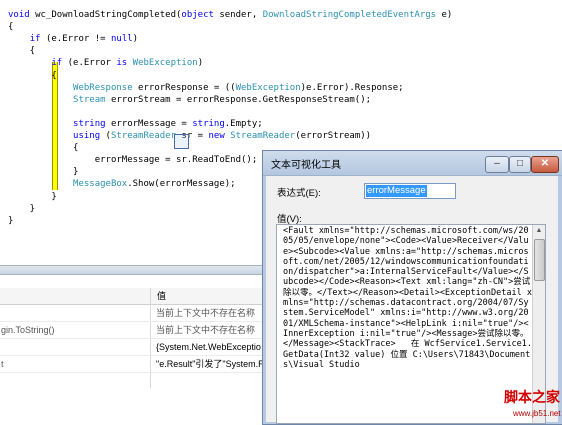 Image resolution: width=562 pixels, height=425 pixels. I want to click on close-button: ✕, so click(545, 164).